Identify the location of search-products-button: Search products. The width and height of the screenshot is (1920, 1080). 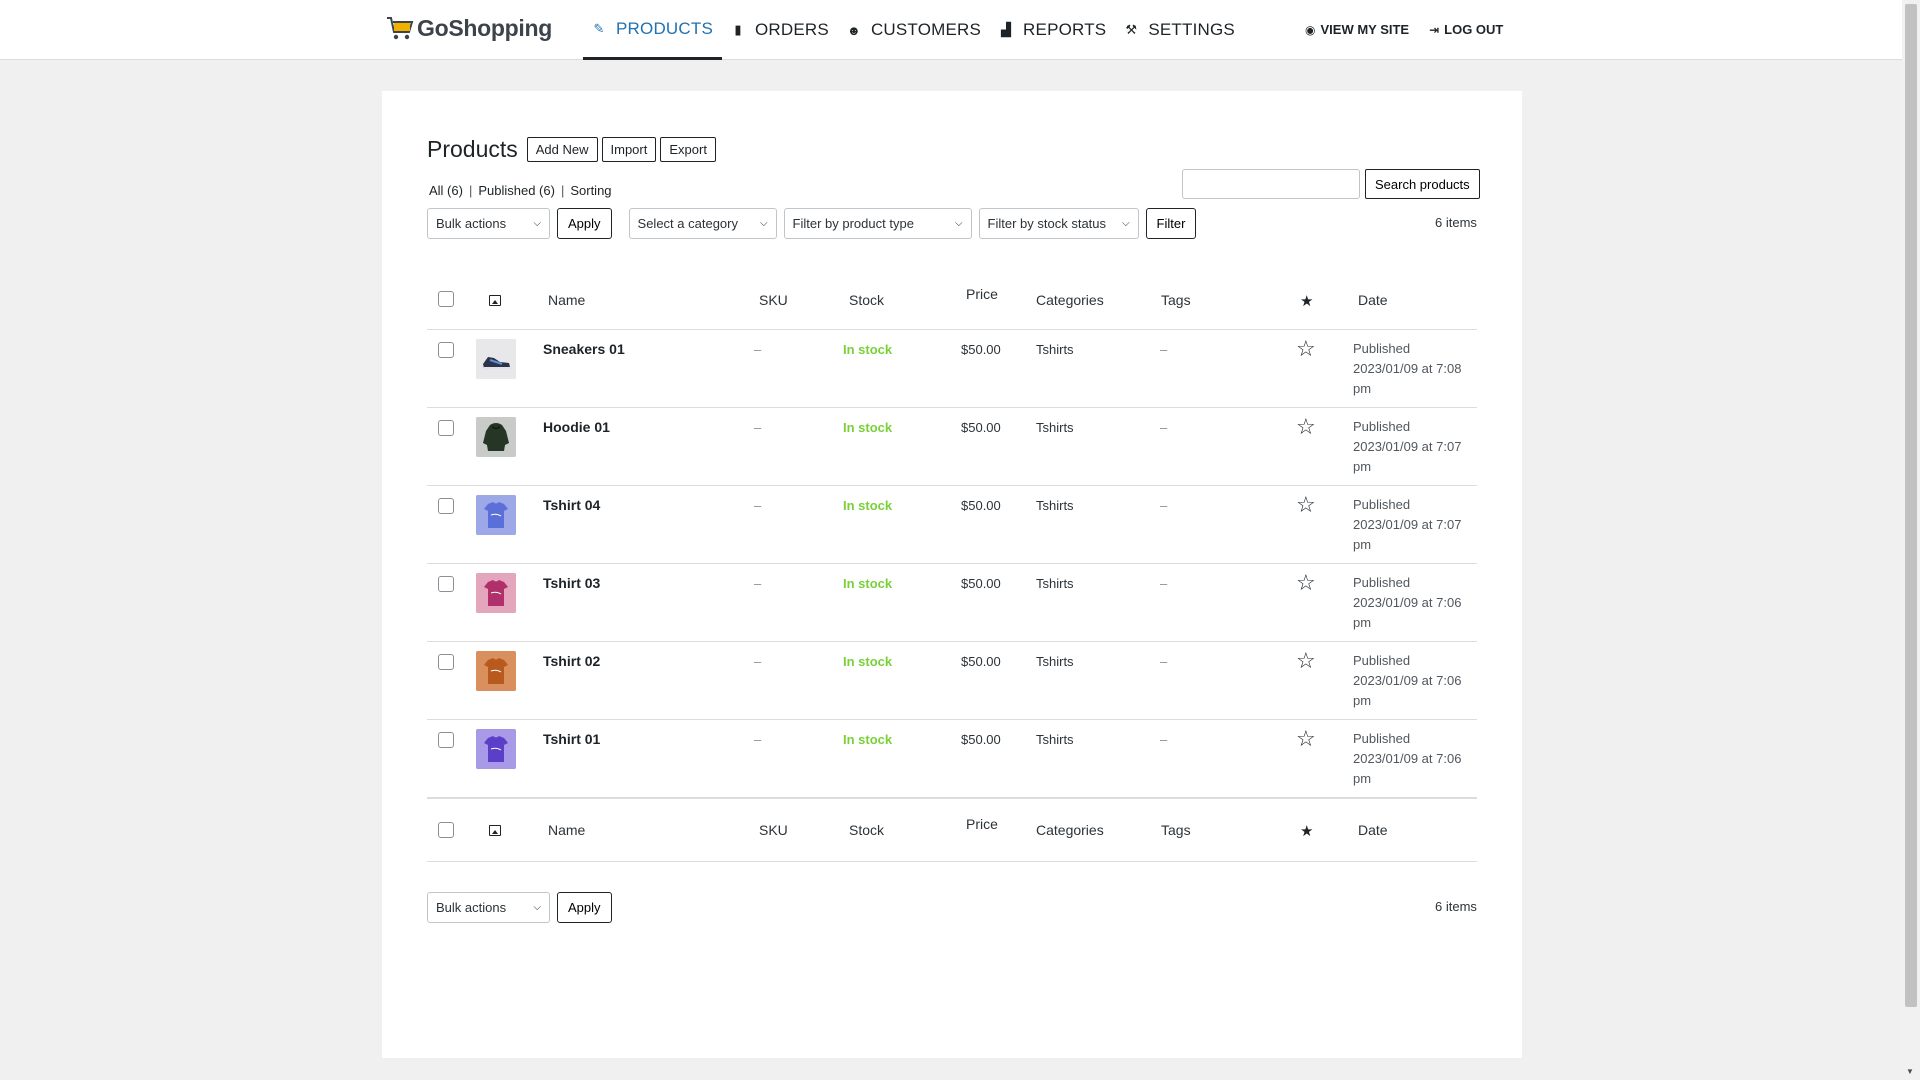
(1422, 184).